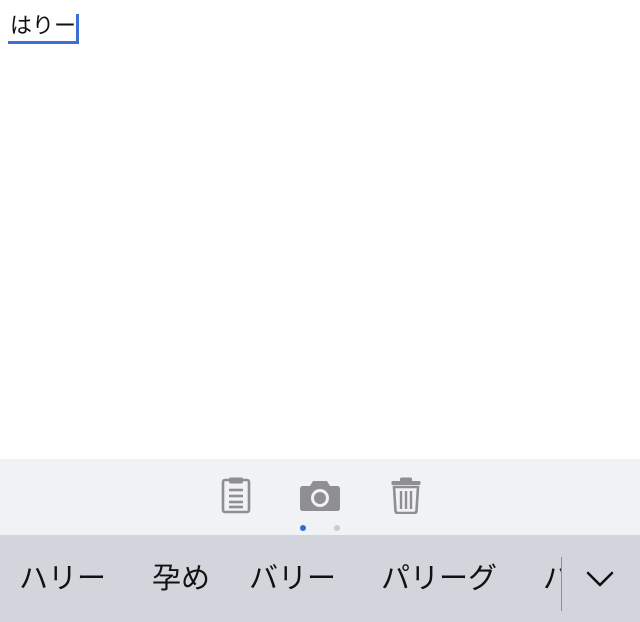 The image size is (640, 622). I want to click on candidate-item: バリー, so click(292, 578).